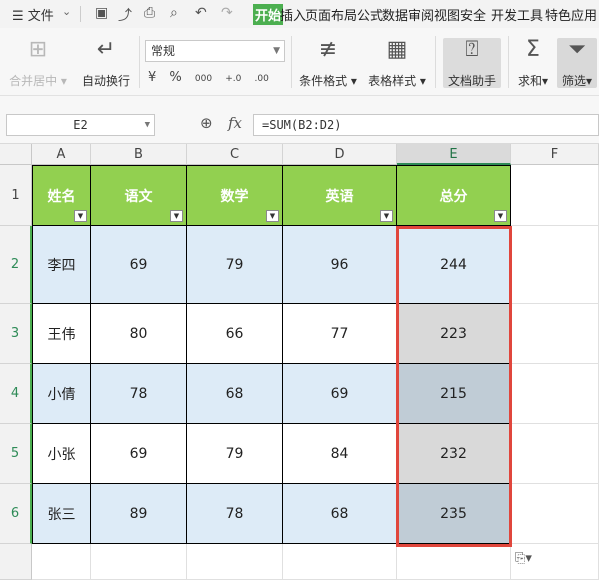  I want to click on cell-d4: 69, so click(340, 394).